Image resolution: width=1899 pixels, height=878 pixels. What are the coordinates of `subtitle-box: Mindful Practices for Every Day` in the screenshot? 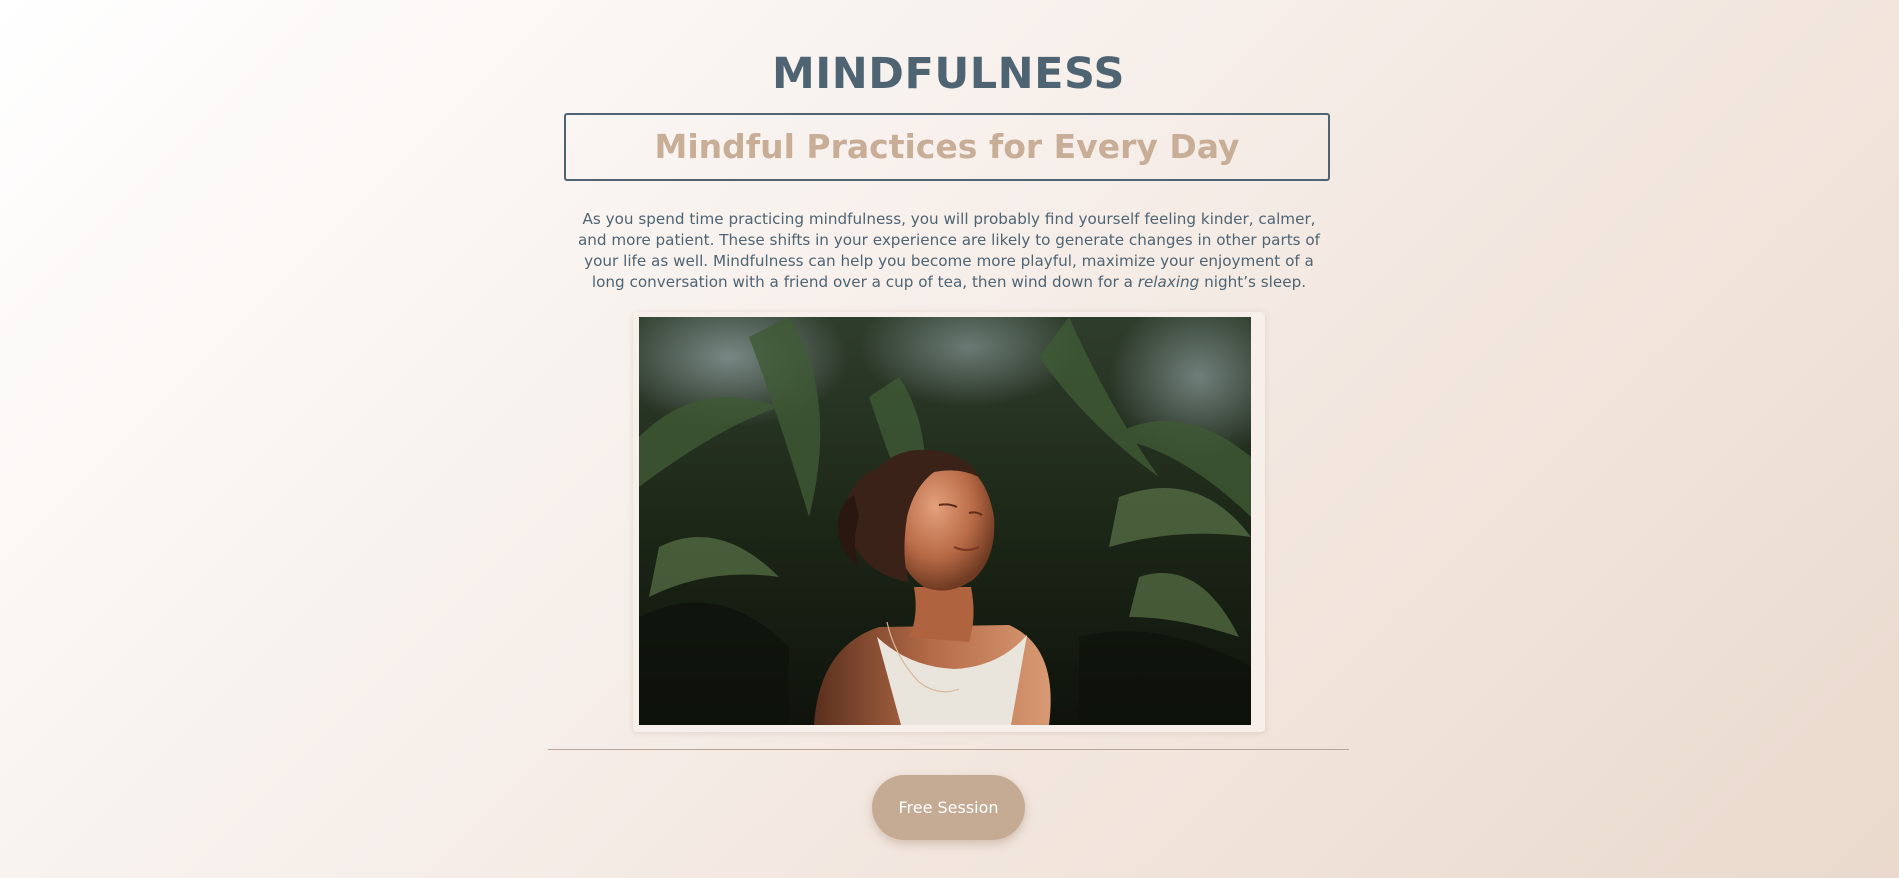 It's located at (947, 147).